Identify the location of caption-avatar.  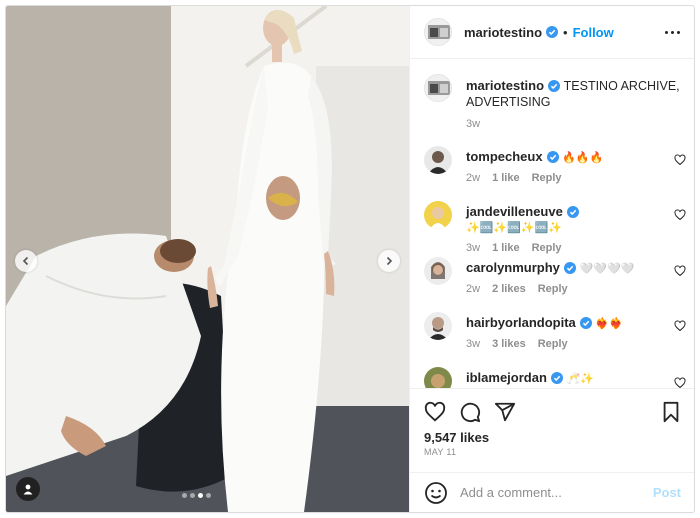
(438, 88).